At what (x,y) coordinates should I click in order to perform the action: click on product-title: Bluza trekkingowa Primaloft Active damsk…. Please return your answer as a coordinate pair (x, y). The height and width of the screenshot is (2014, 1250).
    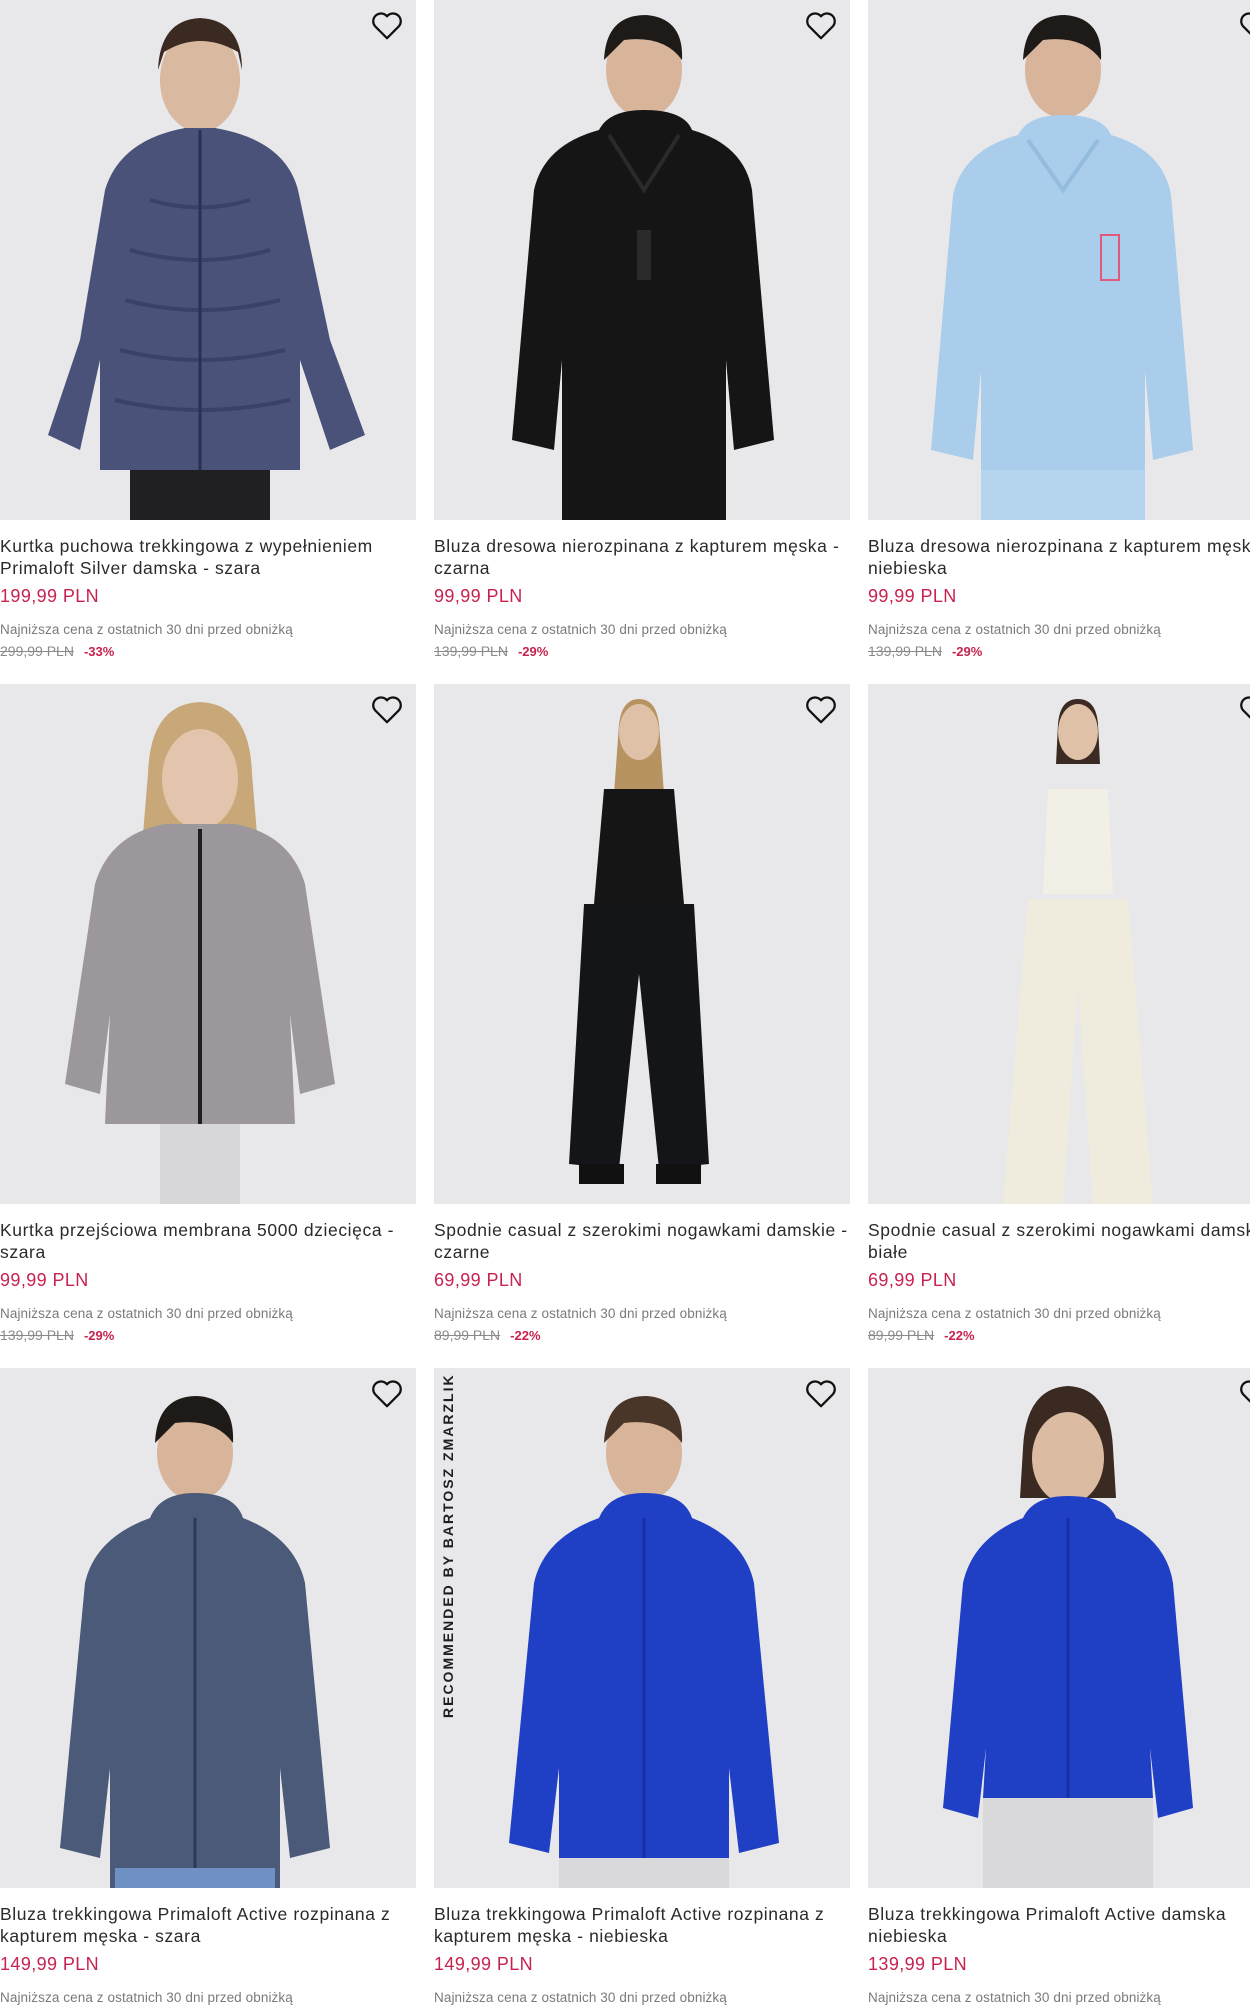
    Looking at the image, I should click on (1059, 1925).